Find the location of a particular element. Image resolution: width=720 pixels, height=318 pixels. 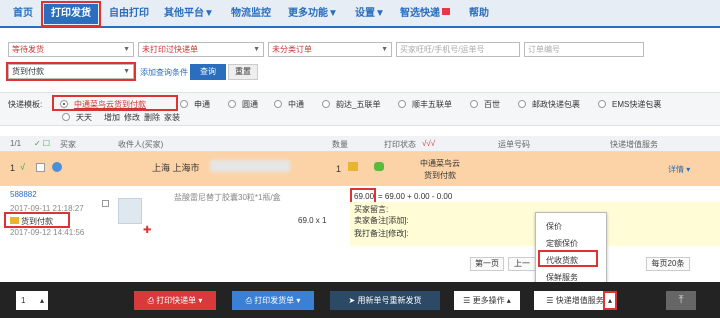

package-icon is located at coordinates (353, 166).